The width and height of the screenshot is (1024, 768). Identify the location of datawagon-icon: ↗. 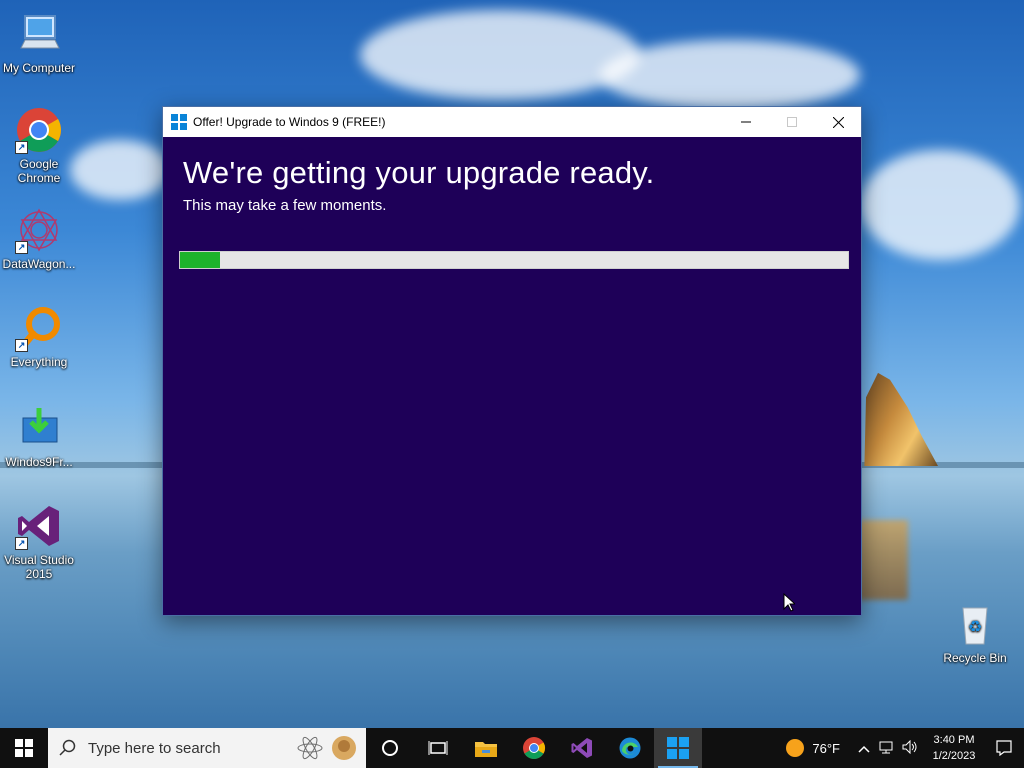
(39, 230).